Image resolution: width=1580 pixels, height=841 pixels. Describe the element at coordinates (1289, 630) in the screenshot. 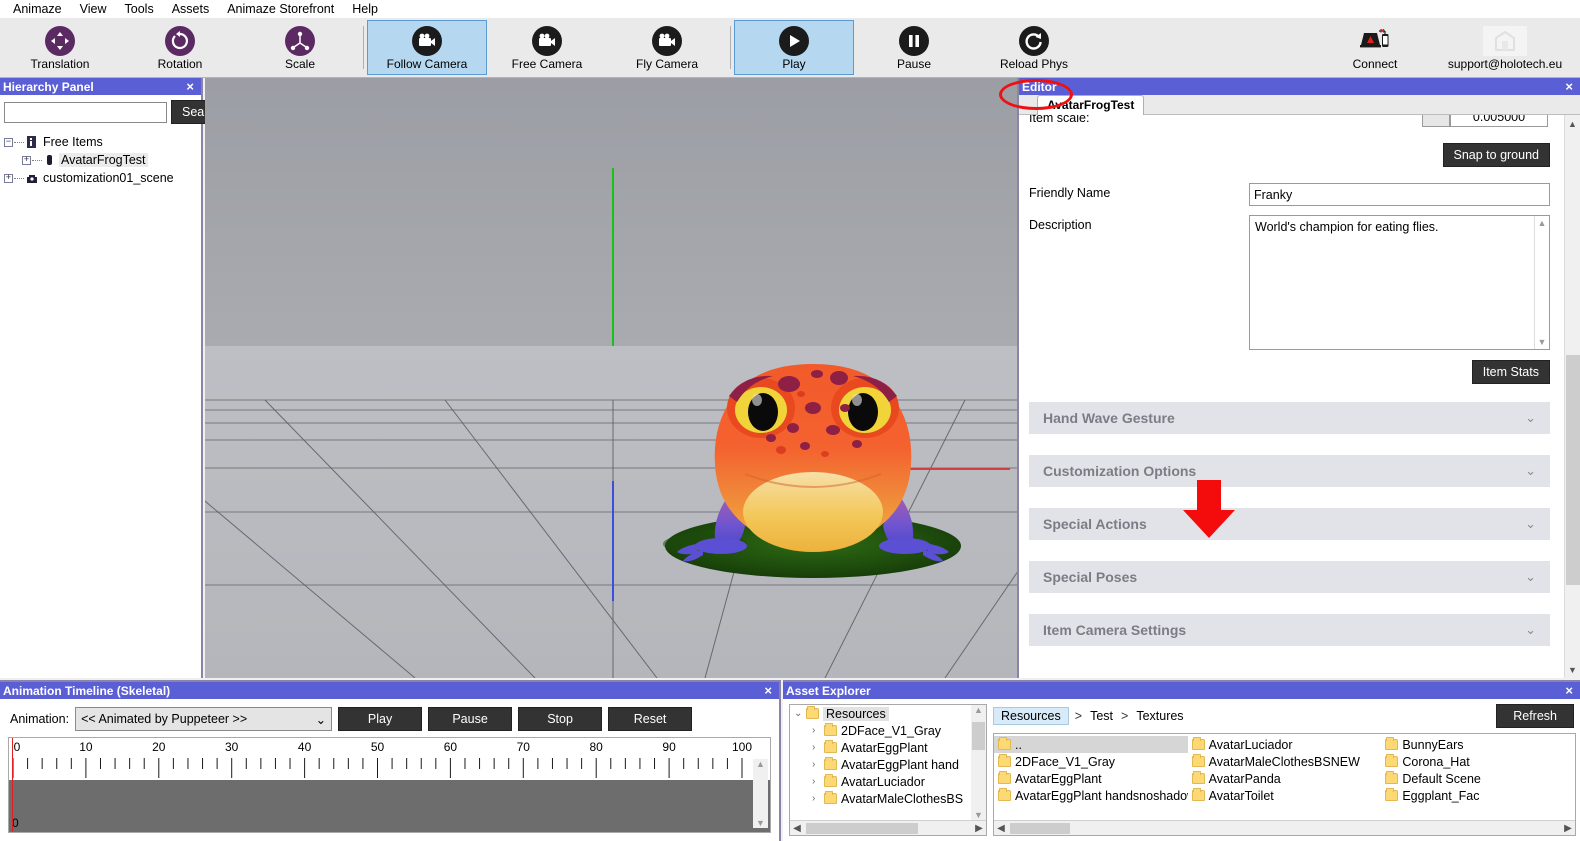

I see `section-item-camera-settings: Item Camera Settings ⌄` at that location.